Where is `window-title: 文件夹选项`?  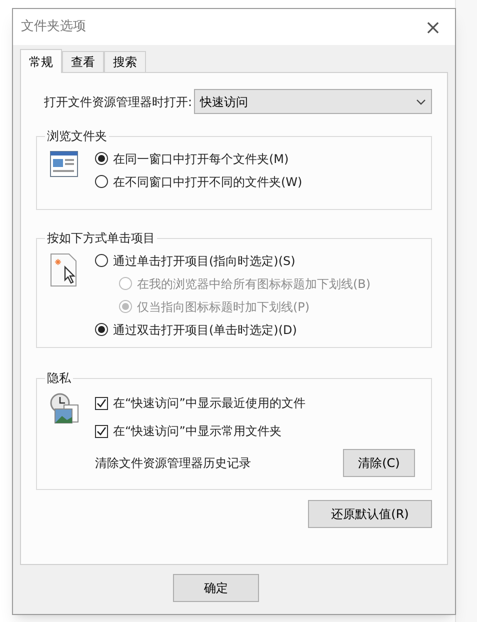 window-title: 文件夹选项 is located at coordinates (53, 27).